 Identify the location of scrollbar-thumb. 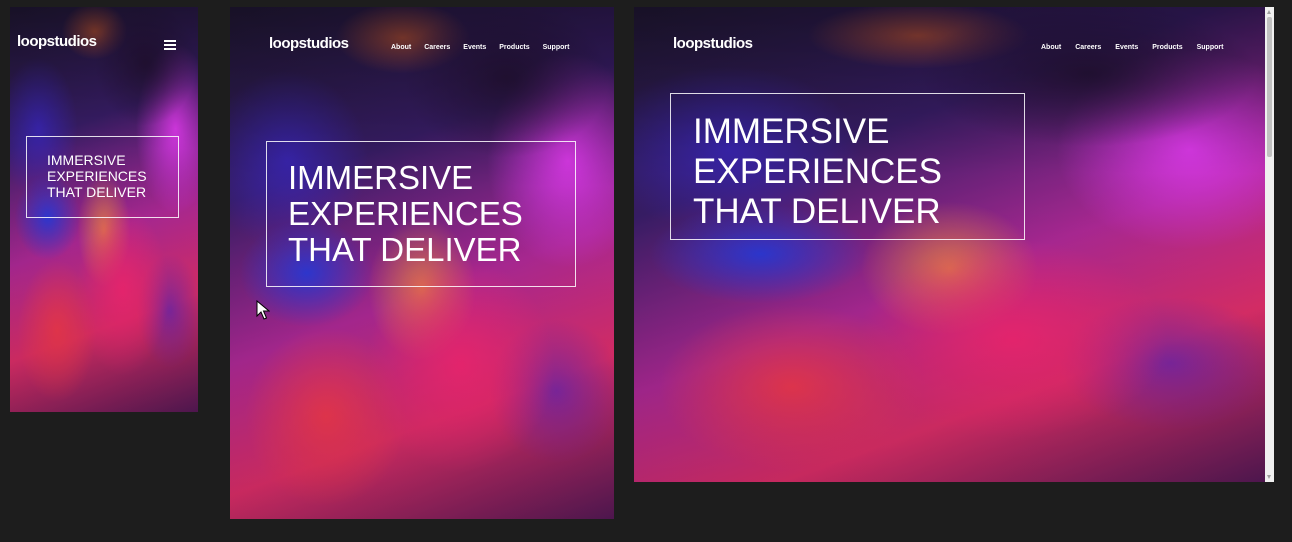
(1269, 87).